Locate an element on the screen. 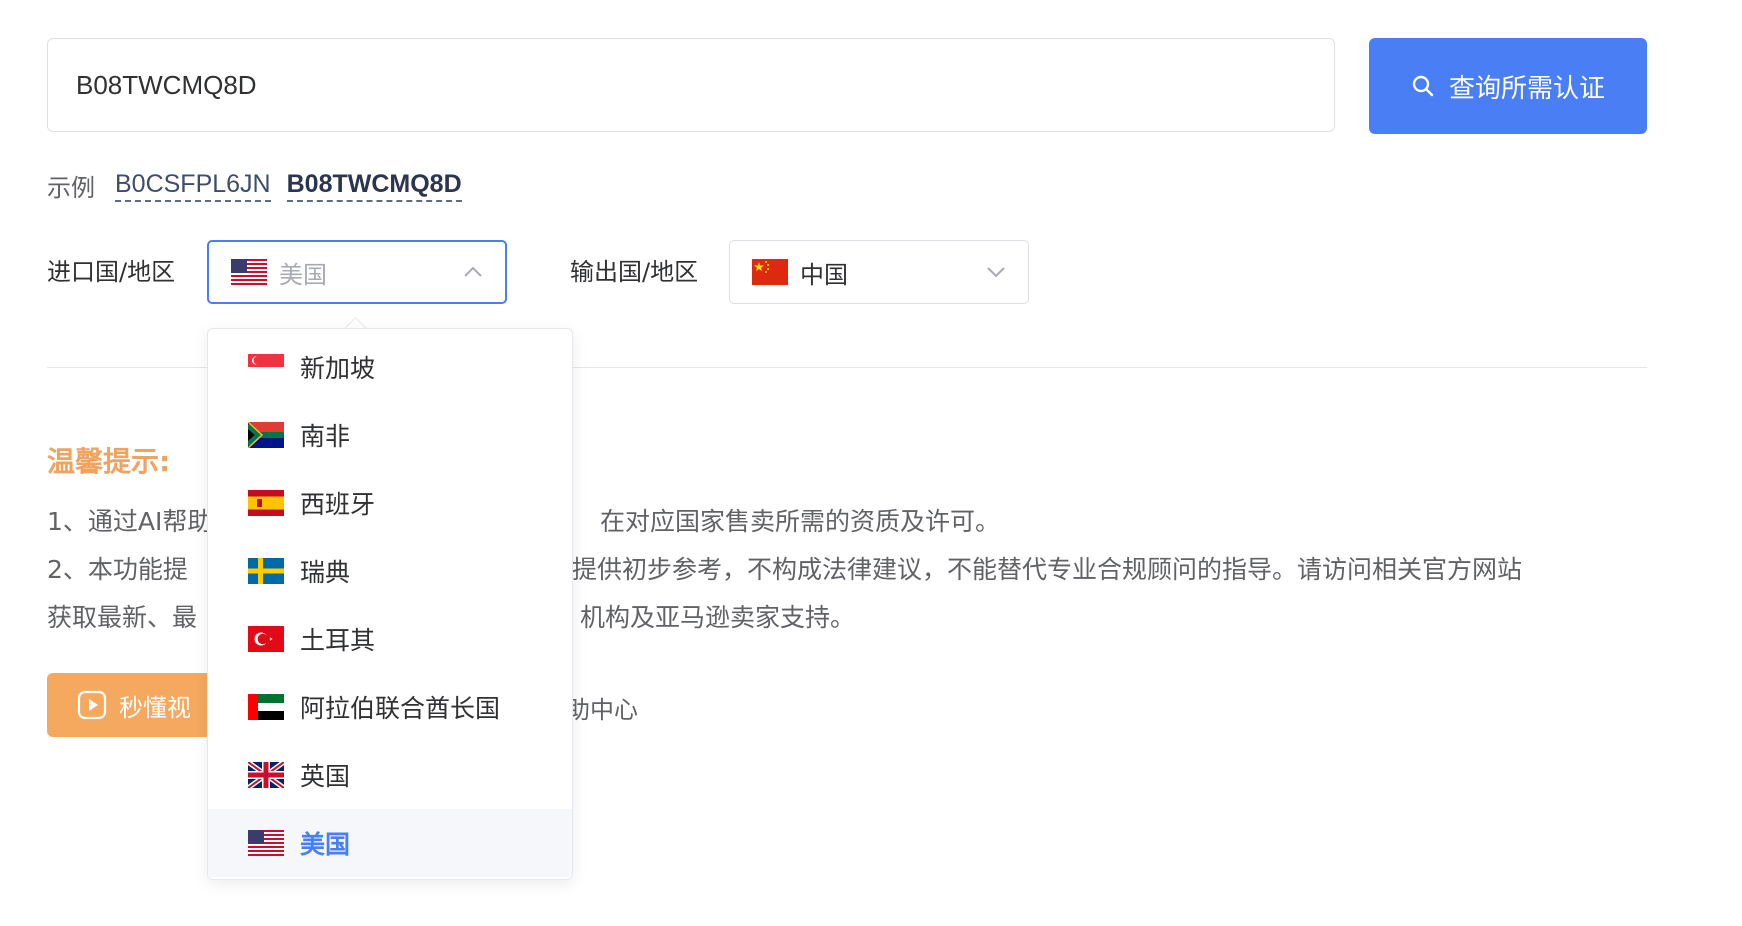 This screenshot has height=926, width=1742. gb-flag-icon is located at coordinates (266, 775).